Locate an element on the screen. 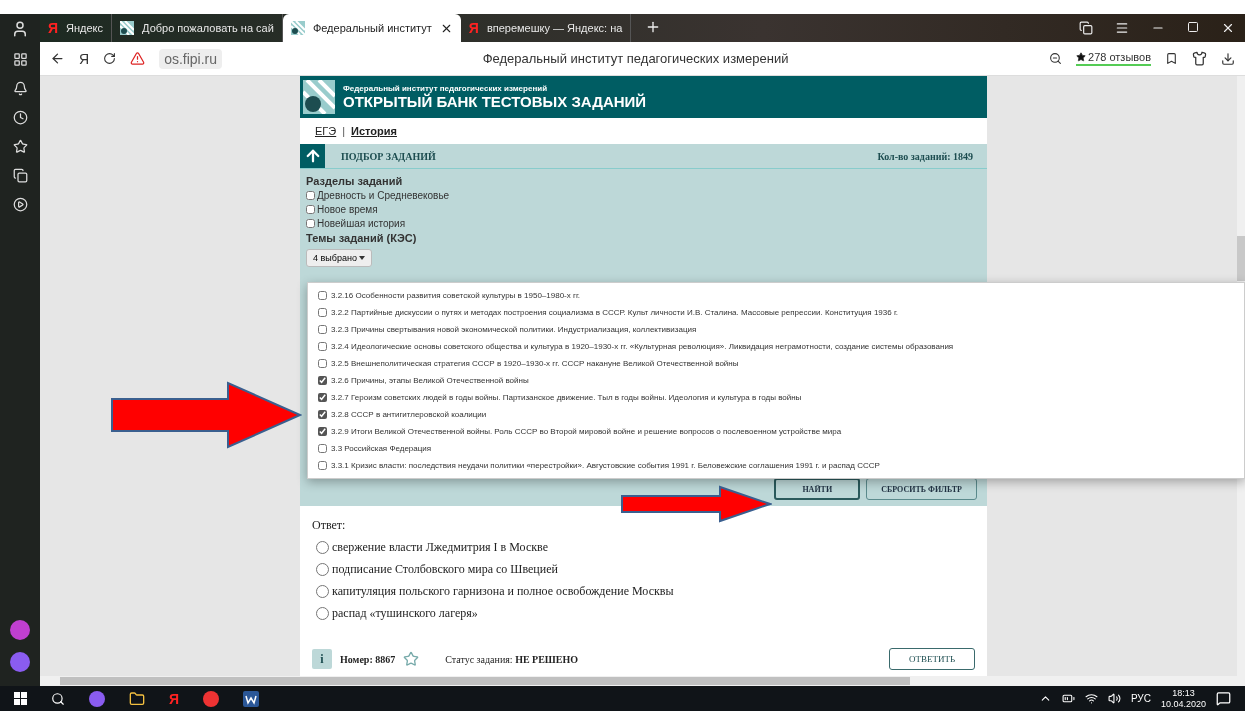 The width and height of the screenshot is (1245, 711). site-title: ОТКРЫТЫЙ БАНК ТЕСТОВЫХ ЗАДАНИЙ is located at coordinates (495, 101).